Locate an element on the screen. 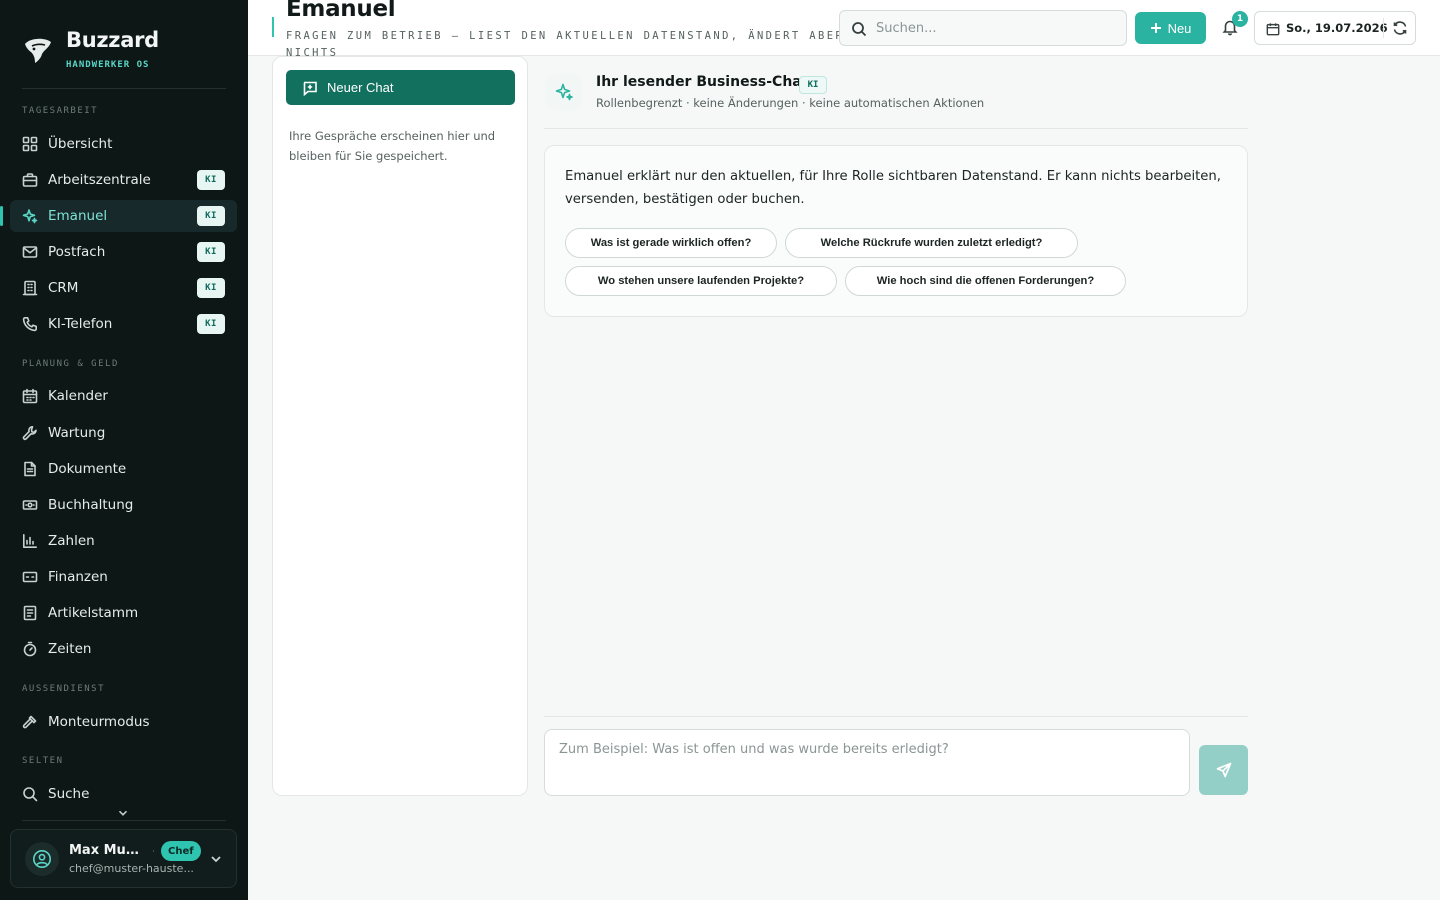 This screenshot has height=900, width=1440. sidebar-item-label: Postfach is located at coordinates (77, 252).